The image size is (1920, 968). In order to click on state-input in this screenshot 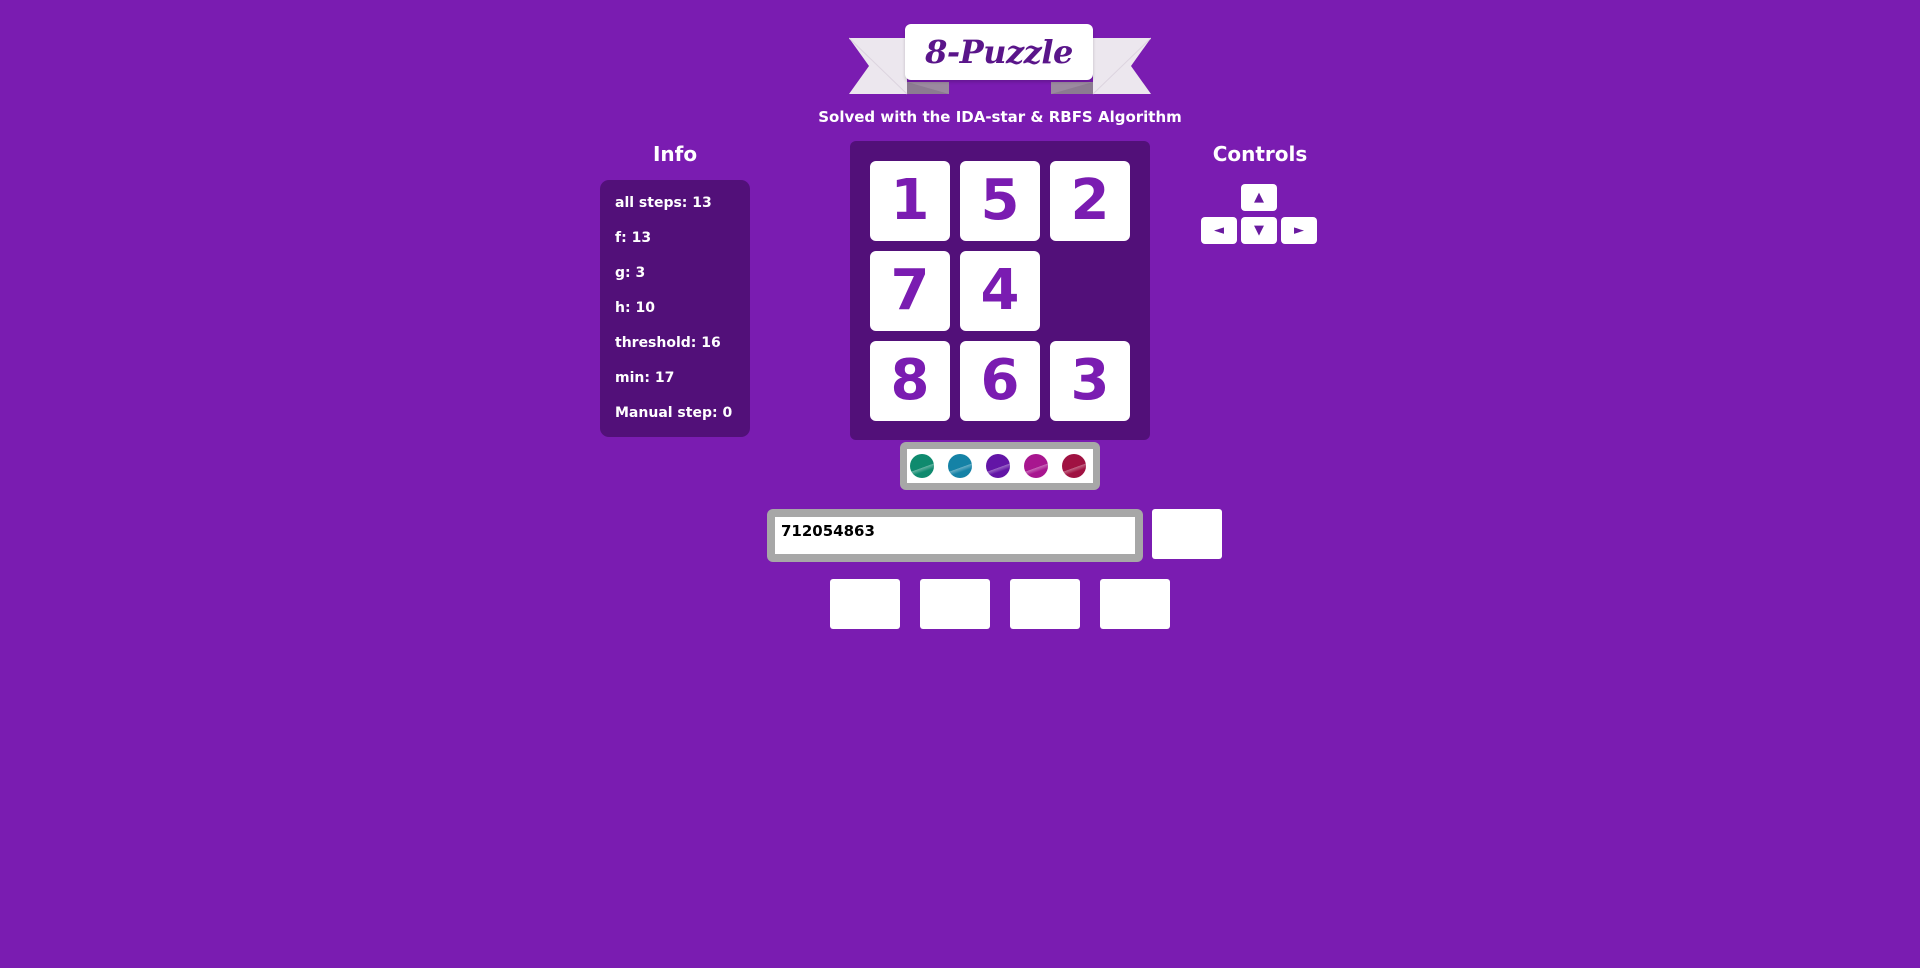, I will do `click(955, 535)`.